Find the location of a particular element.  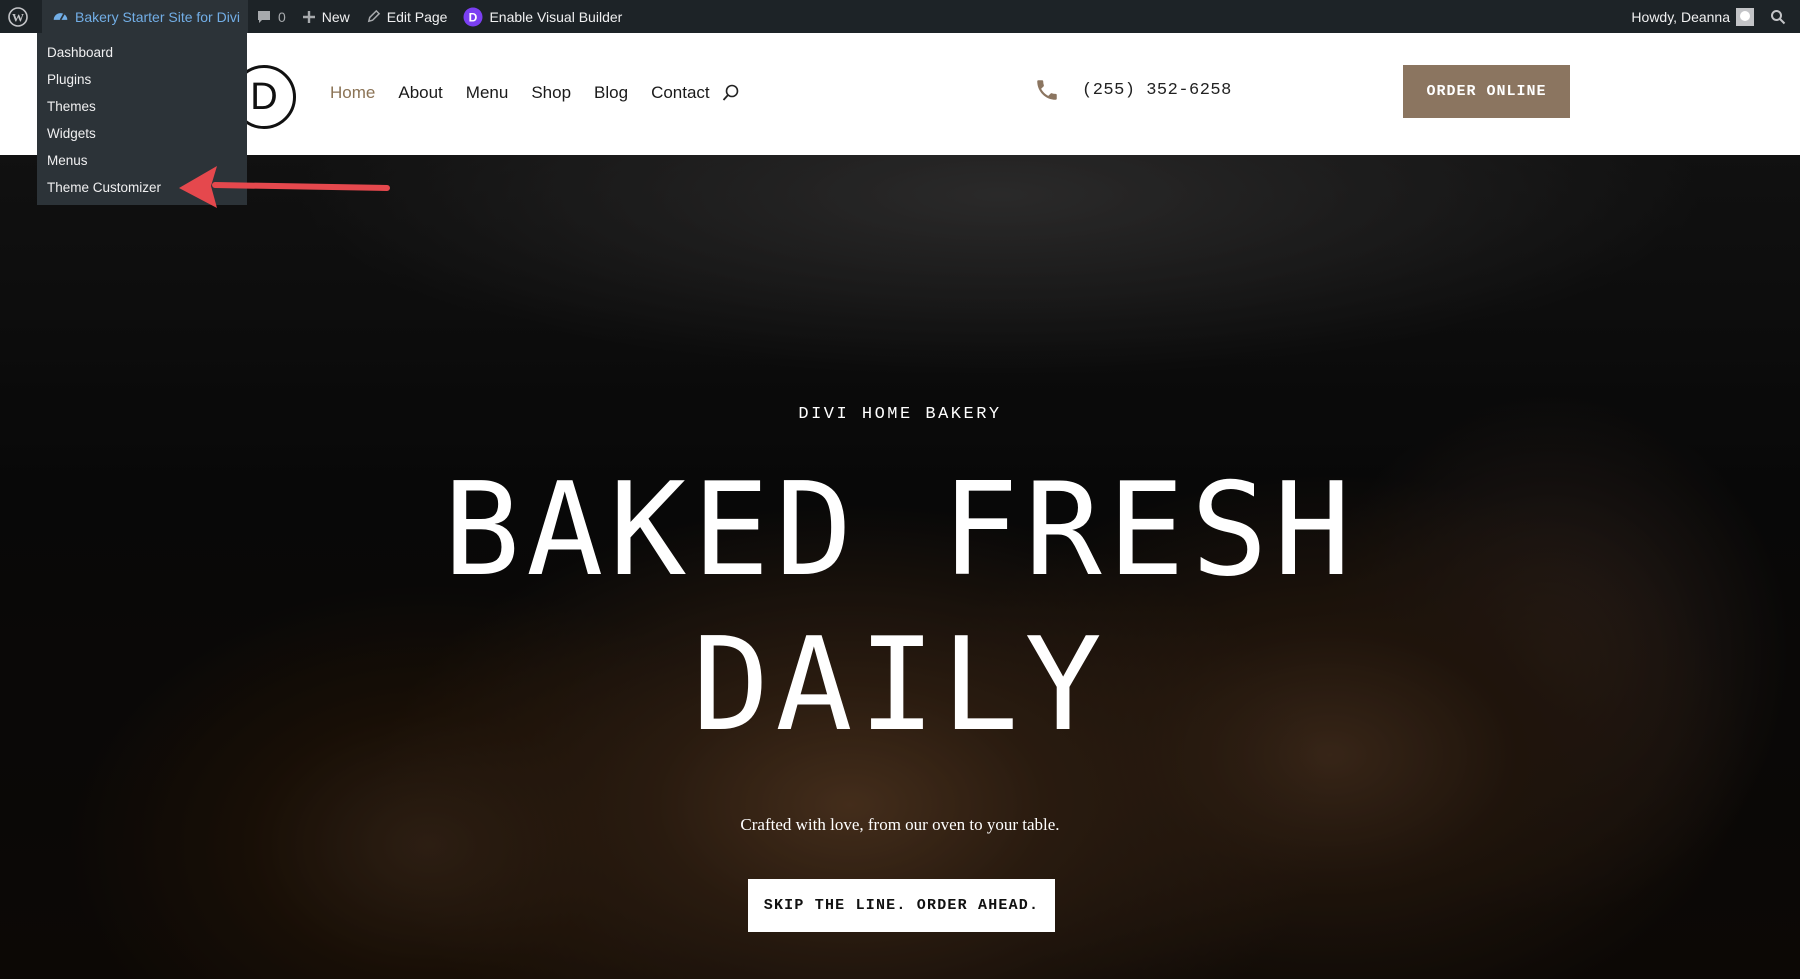

nav-item-home: Home is located at coordinates (352, 93).